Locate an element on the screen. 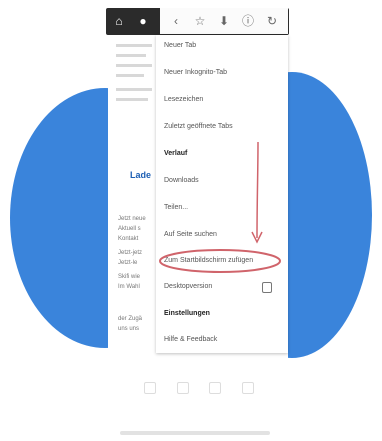 The image size is (382, 441). page-text: der Zugä is located at coordinates (130, 319).